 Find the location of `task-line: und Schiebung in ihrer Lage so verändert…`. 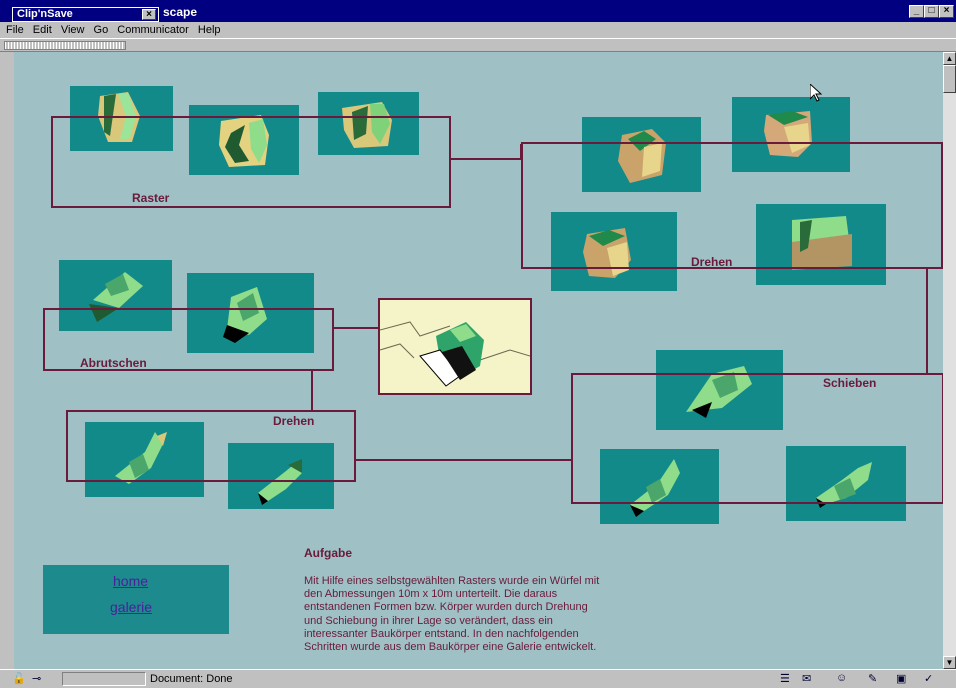

task-line: und Schiebung in ihrer Lage so verändert… is located at coordinates (428, 620).